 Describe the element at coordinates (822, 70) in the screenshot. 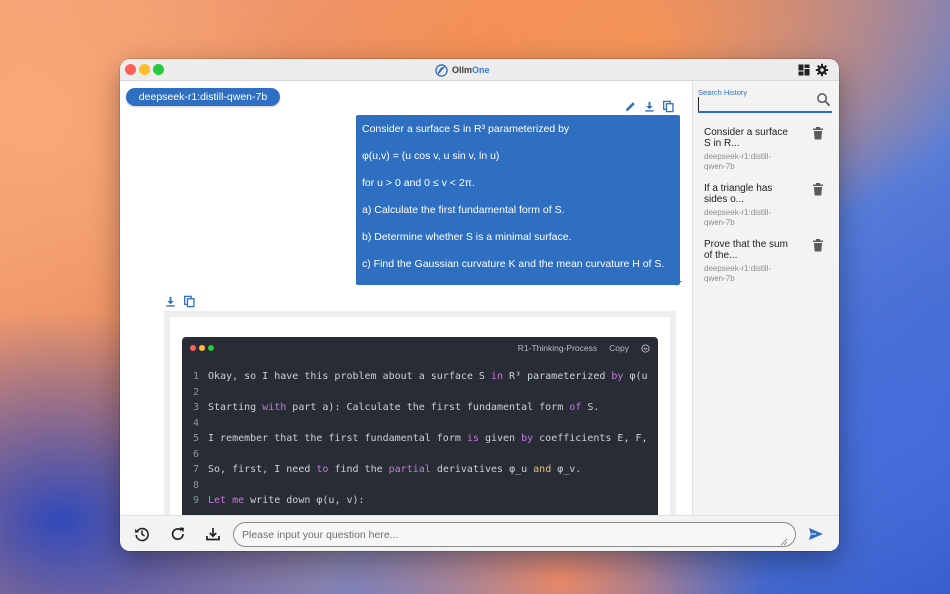

I see `gear-icon` at that location.